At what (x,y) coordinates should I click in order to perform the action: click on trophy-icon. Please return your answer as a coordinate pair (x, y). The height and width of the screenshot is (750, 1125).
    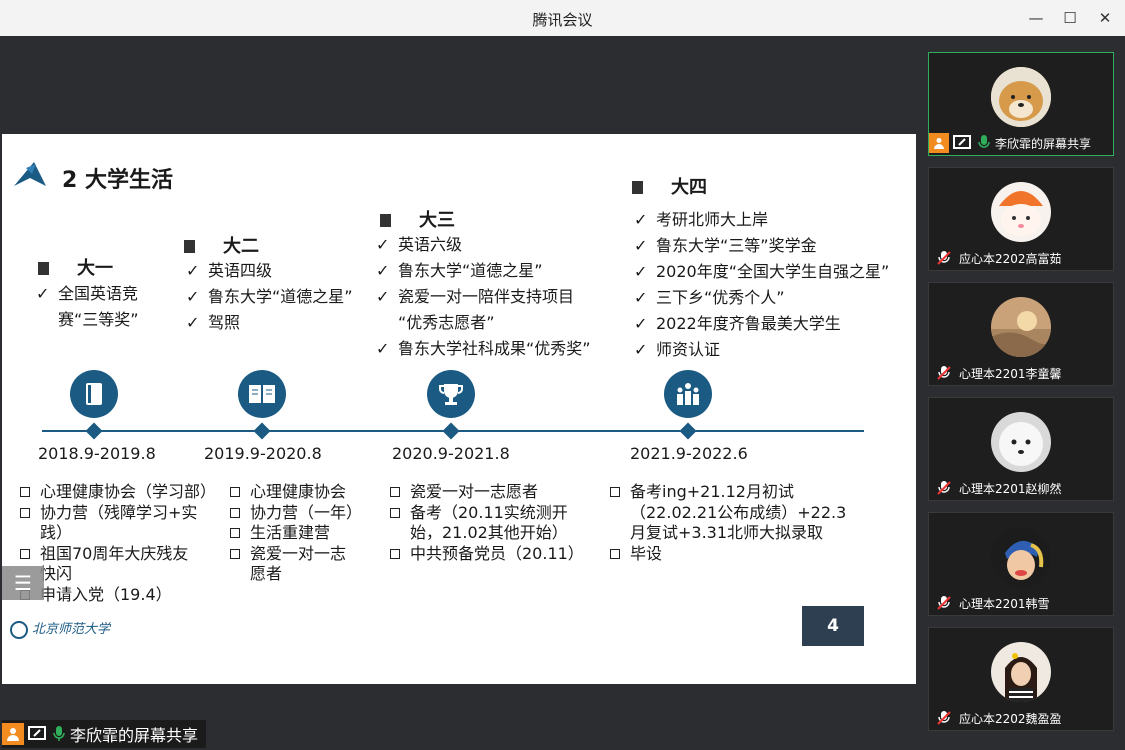
    Looking at the image, I should click on (451, 394).